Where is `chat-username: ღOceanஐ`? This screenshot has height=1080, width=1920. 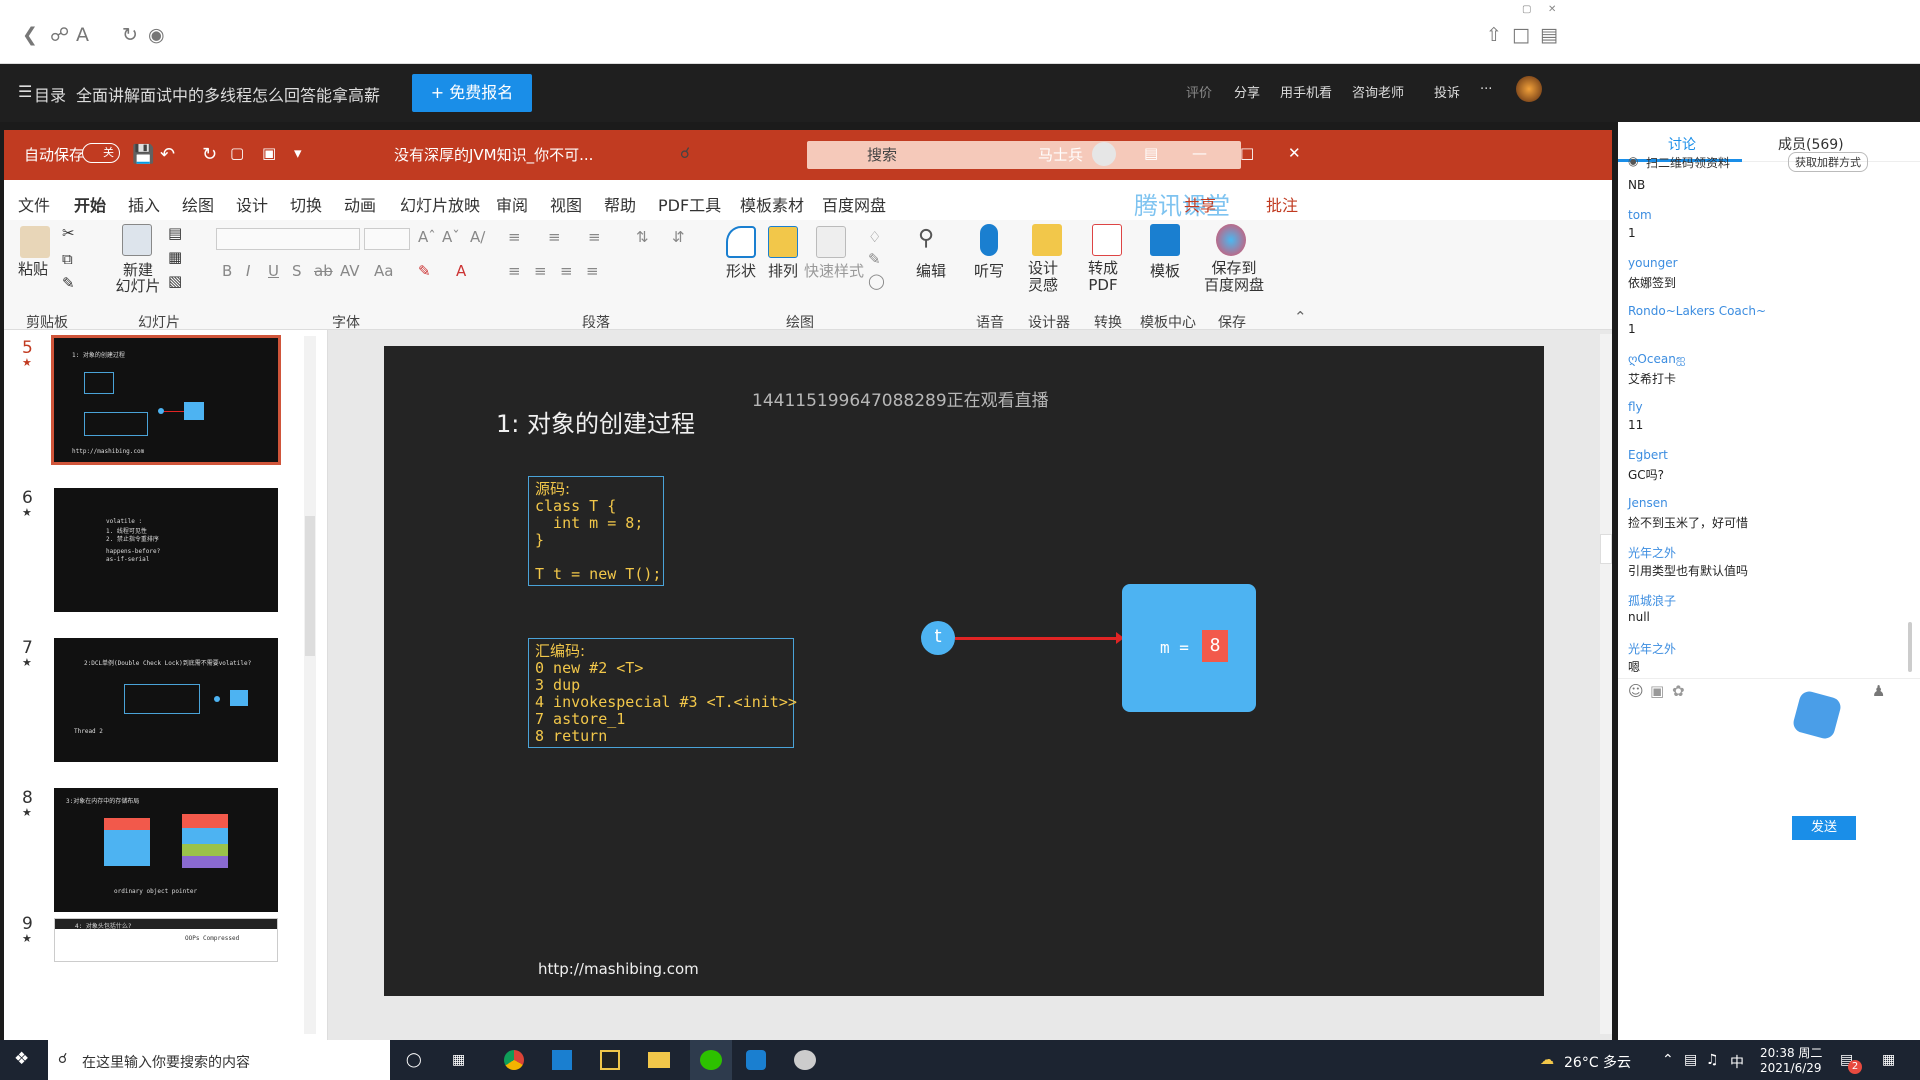
chat-username: ღOceanஐ is located at coordinates (1656, 360).